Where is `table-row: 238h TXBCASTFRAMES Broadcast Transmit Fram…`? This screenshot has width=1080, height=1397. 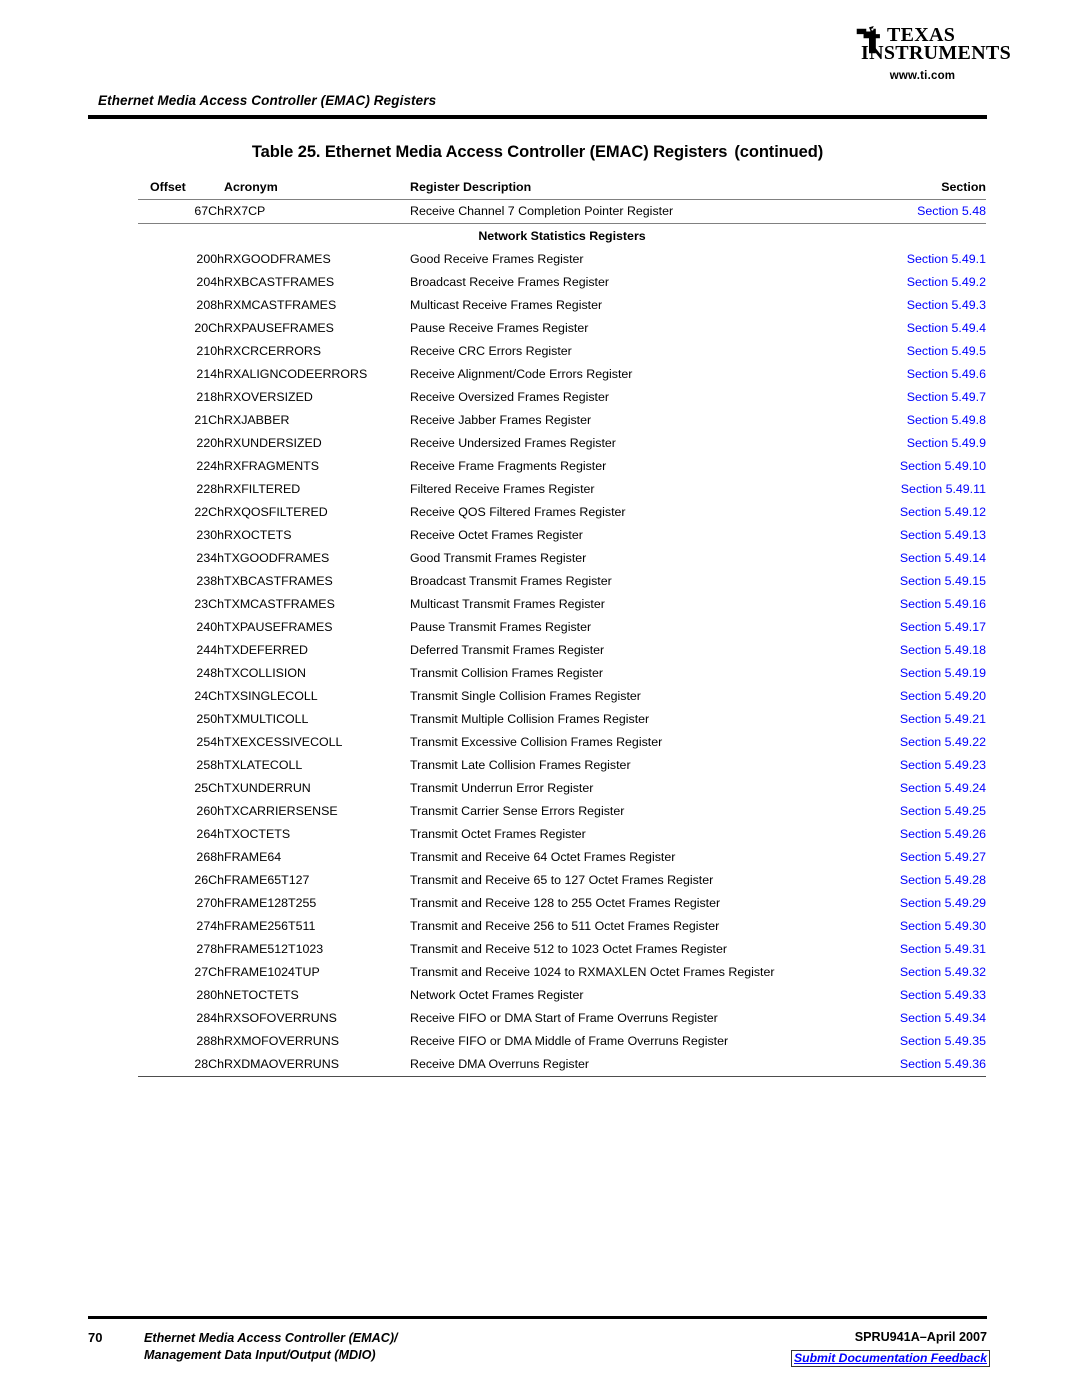
table-row: 238h TXBCASTFRAMES Broadcast Transmit Fram… is located at coordinates (562, 581).